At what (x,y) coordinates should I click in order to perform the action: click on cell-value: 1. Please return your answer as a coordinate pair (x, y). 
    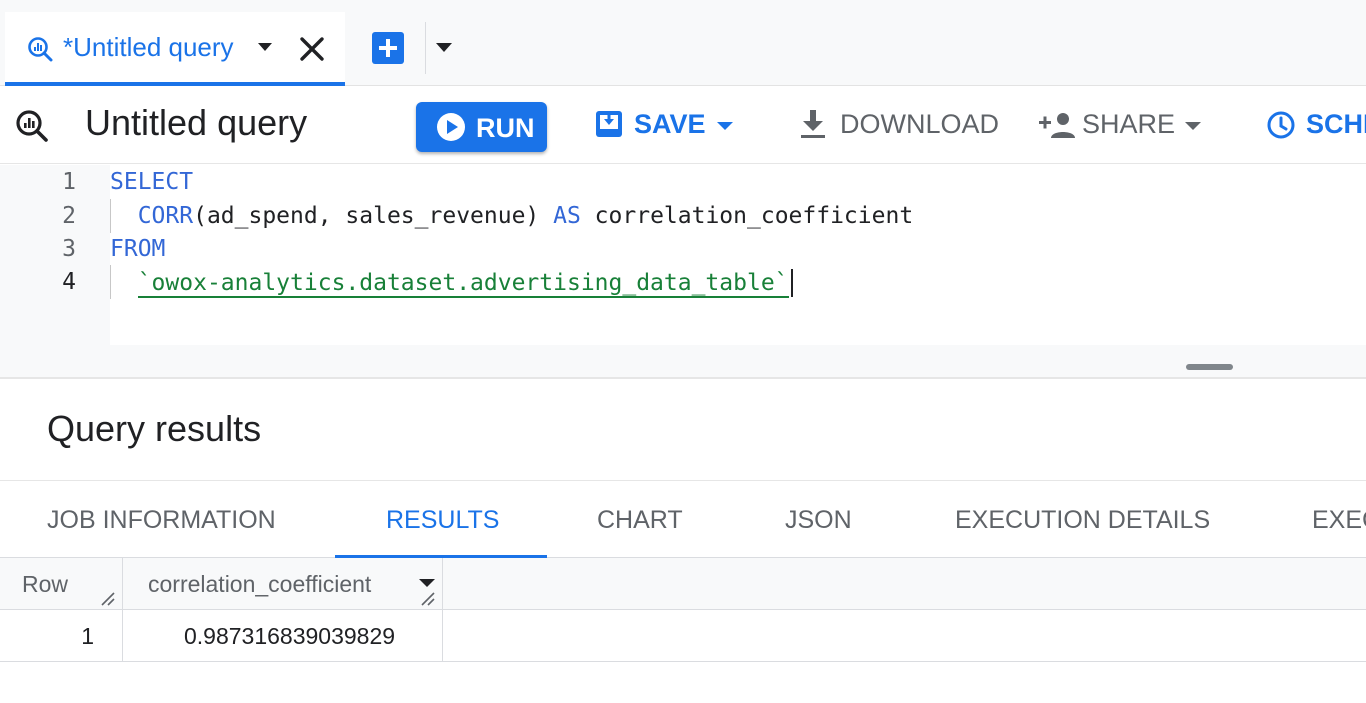
    Looking at the image, I should click on (87, 636).